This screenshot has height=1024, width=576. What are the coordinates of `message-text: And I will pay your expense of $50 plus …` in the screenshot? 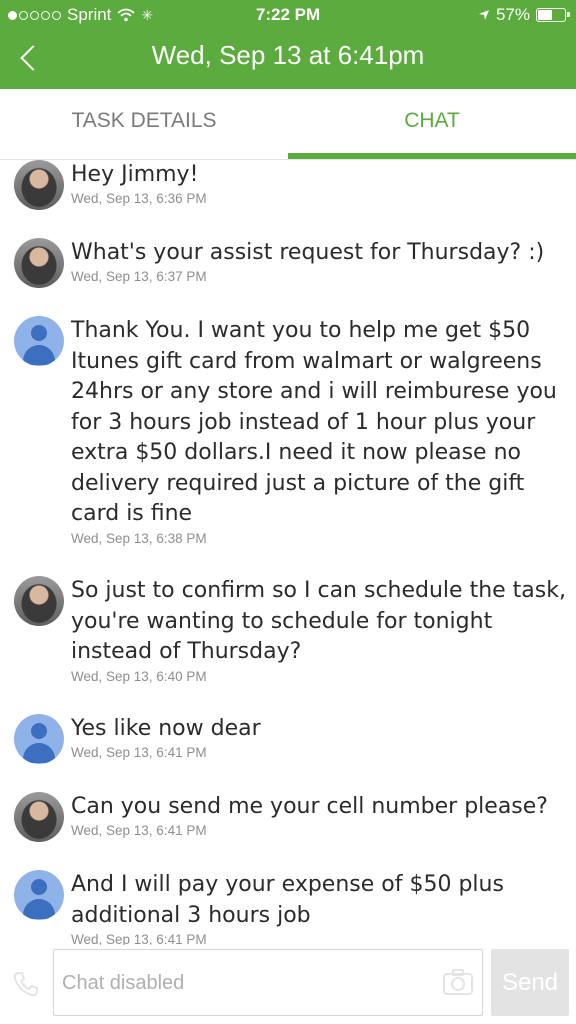 It's located at (287, 900).